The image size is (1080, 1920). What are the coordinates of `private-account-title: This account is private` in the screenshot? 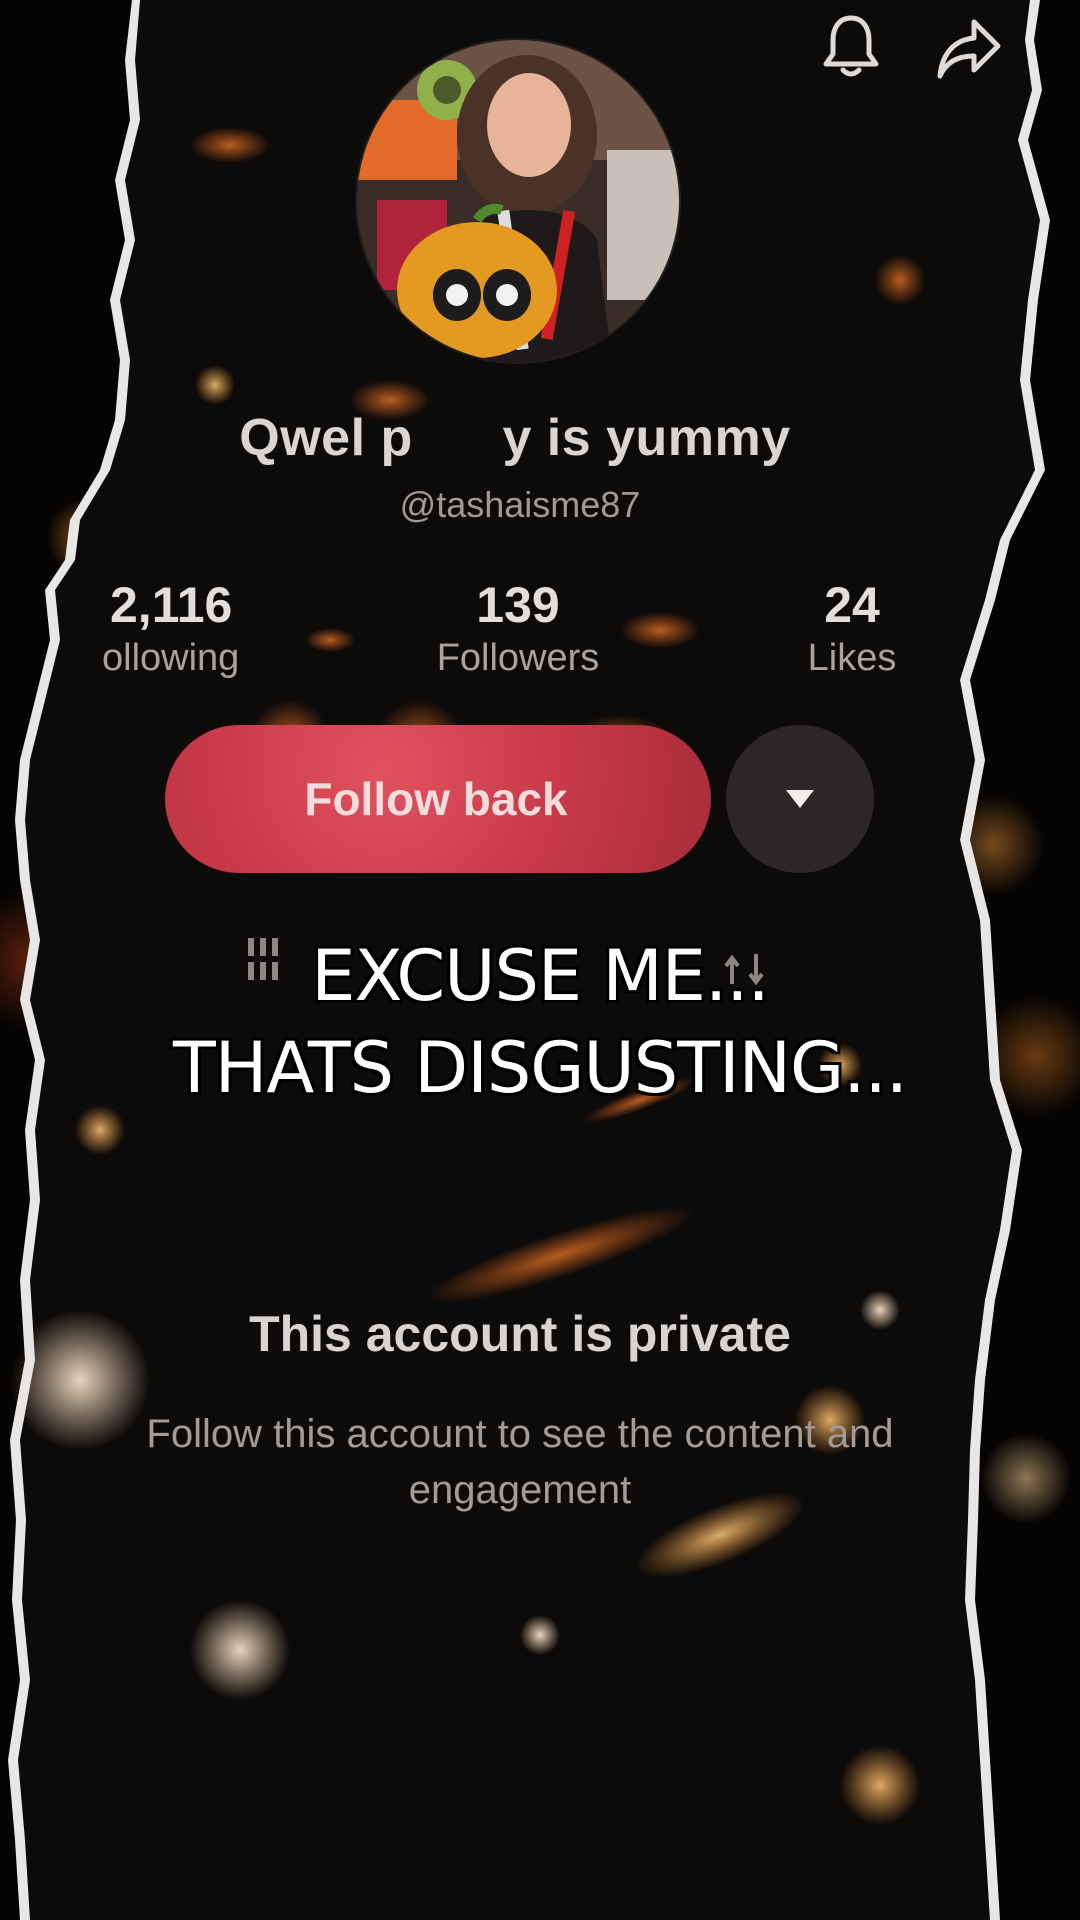 It's located at (520, 1334).